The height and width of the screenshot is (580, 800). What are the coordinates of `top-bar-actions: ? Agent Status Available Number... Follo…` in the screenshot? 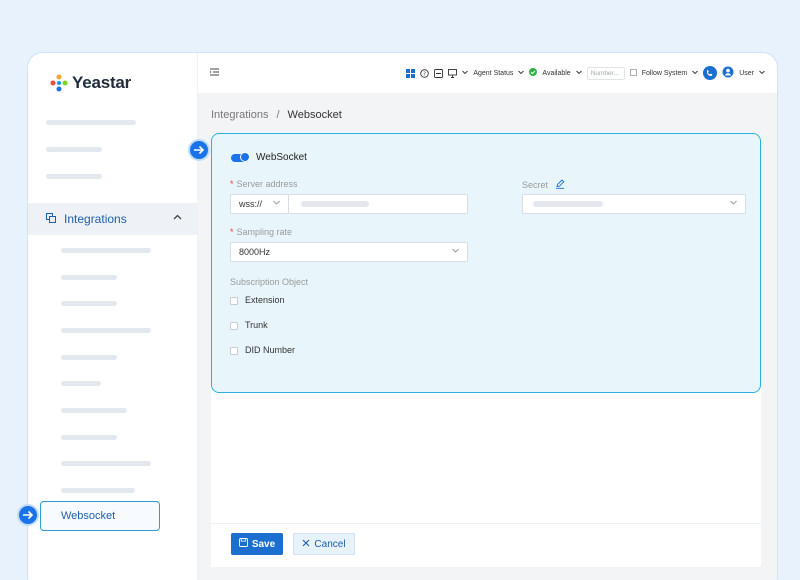 It's located at (585, 73).